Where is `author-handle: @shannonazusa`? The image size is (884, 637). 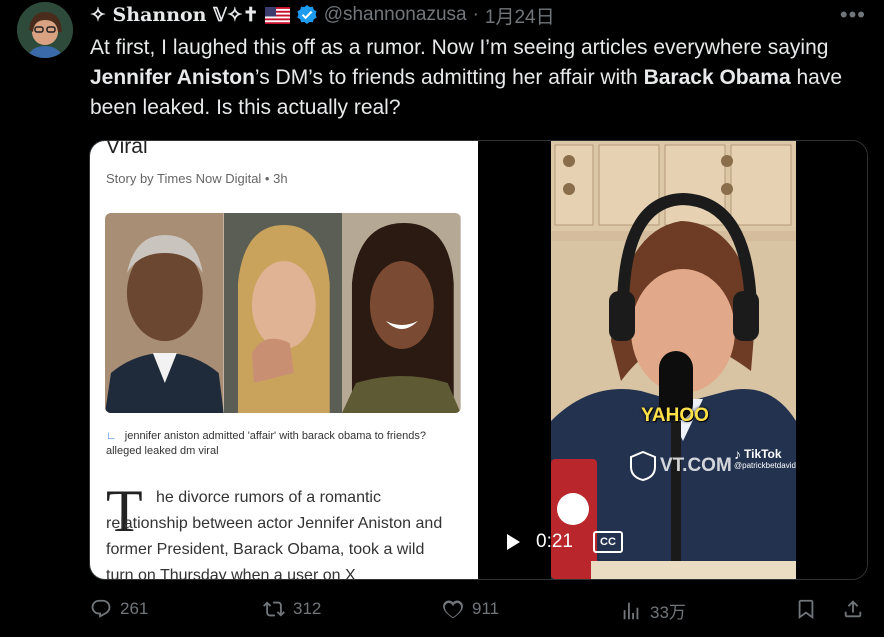
author-handle: @shannonazusa is located at coordinates (395, 15).